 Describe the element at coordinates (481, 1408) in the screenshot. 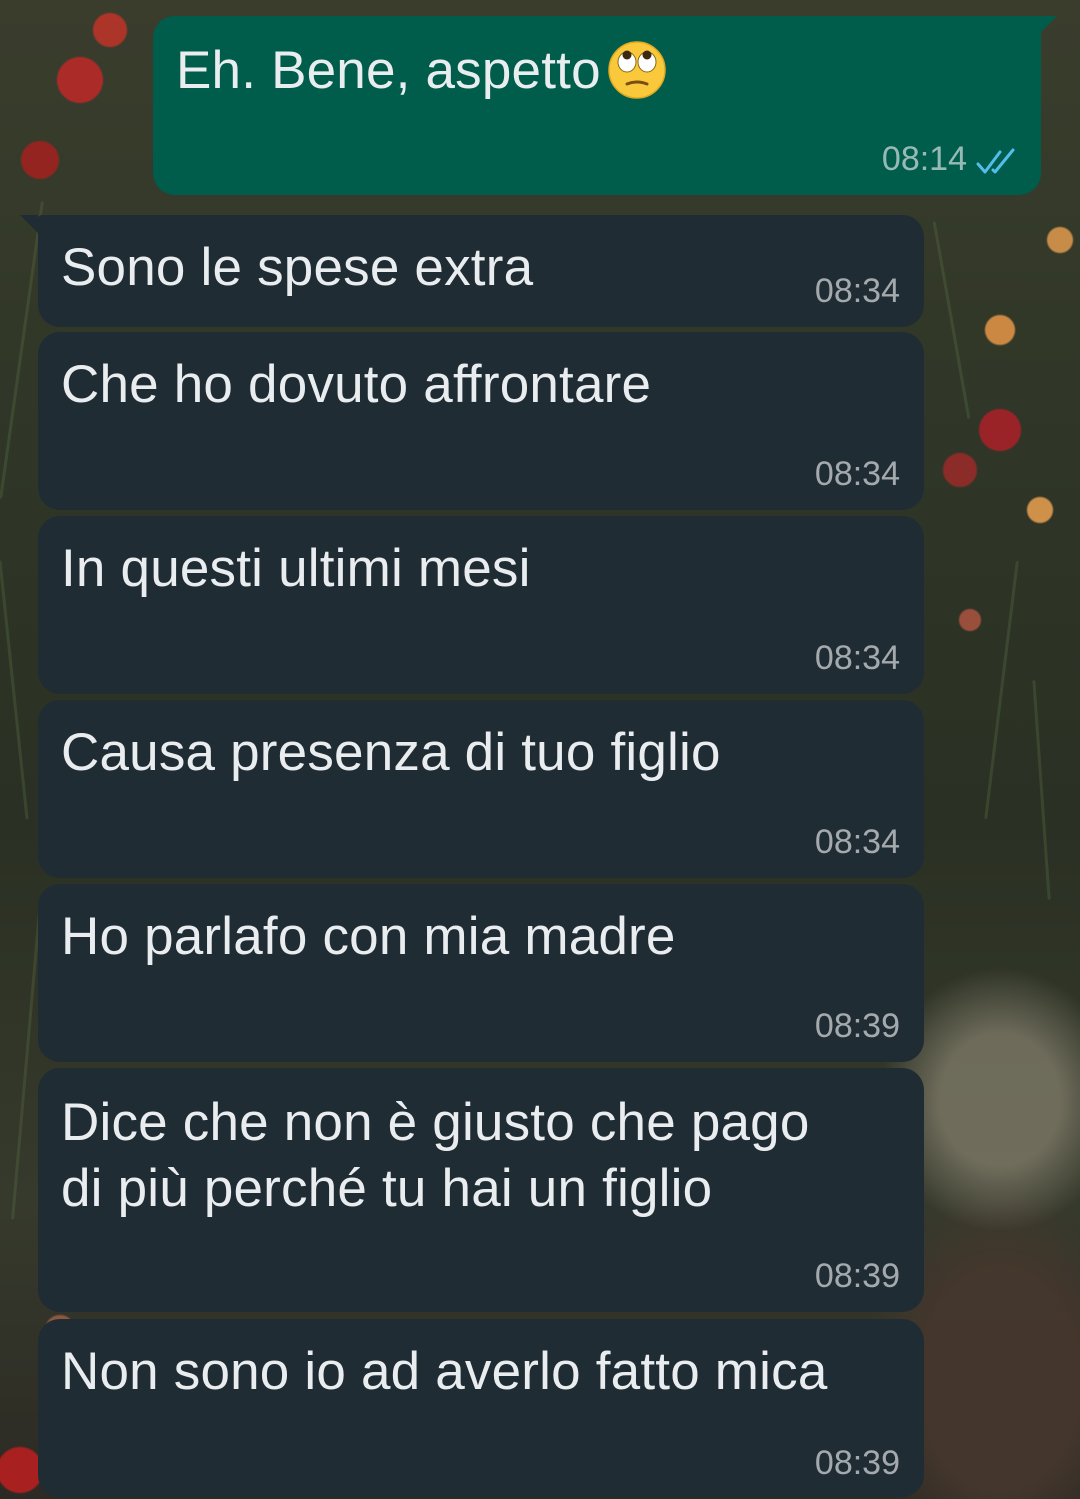

I see `incoming-message-bubble: Non sono io ad averlo fatto mica 08:39` at that location.